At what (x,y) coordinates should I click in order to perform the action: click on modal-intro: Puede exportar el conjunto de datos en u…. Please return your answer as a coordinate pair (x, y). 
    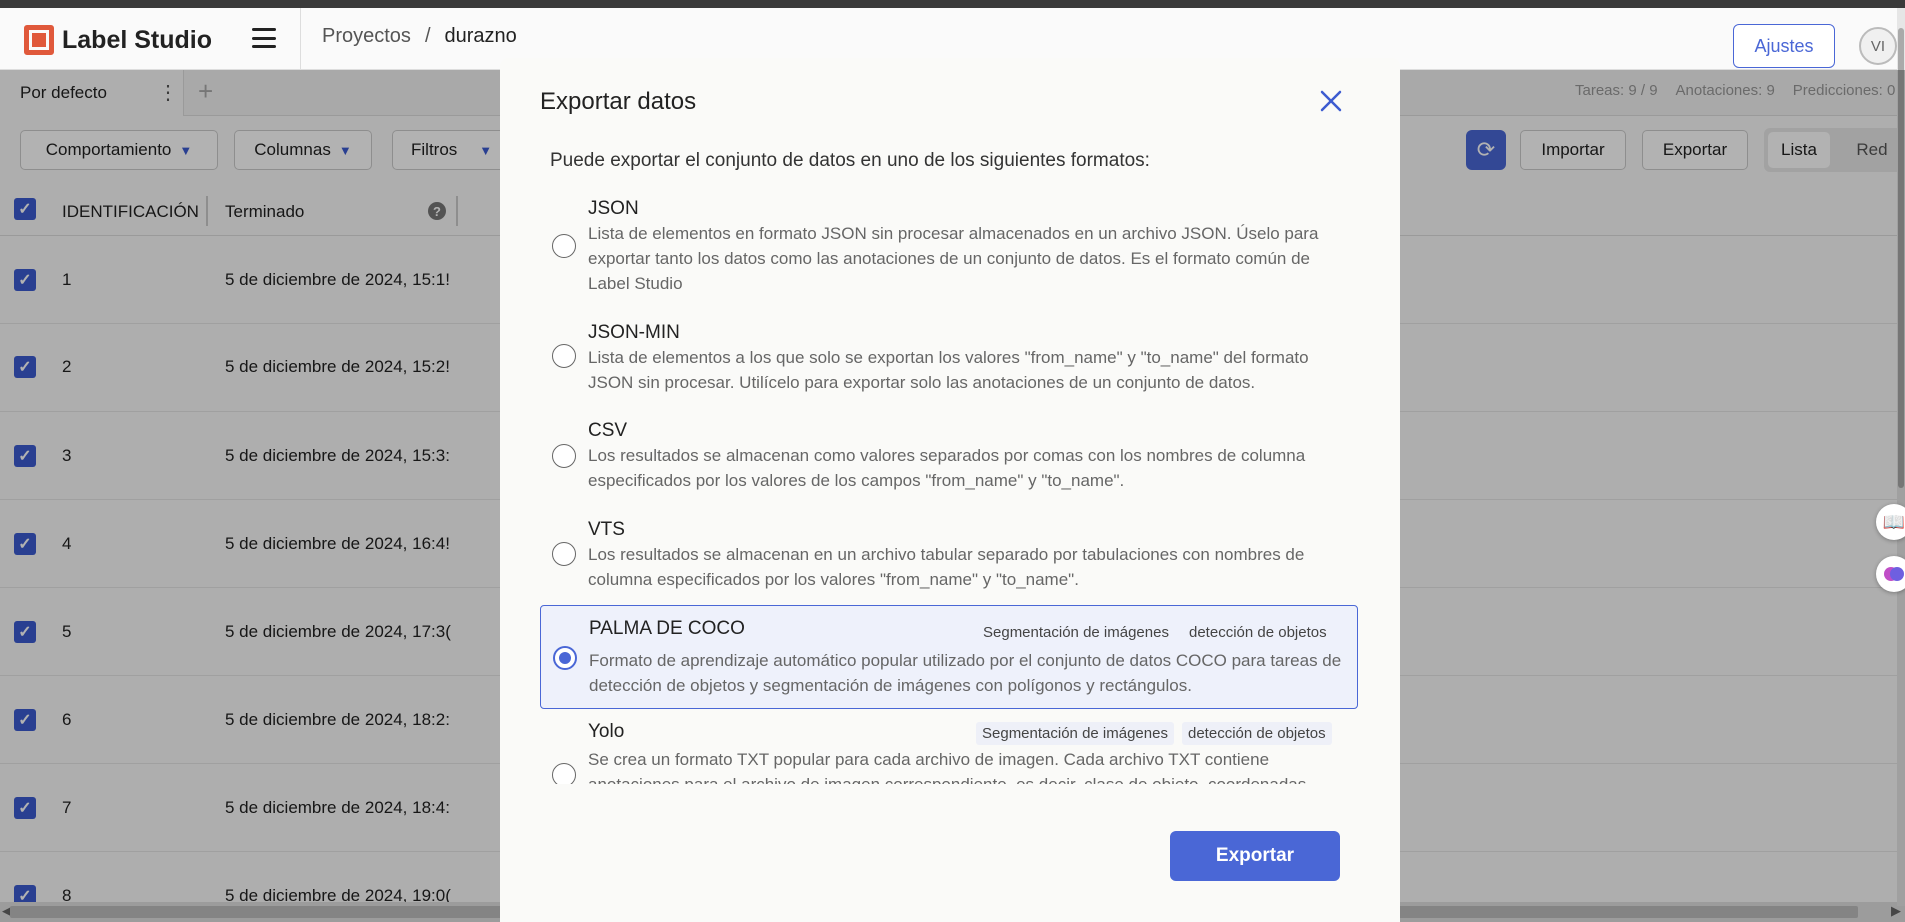
    Looking at the image, I should click on (850, 160).